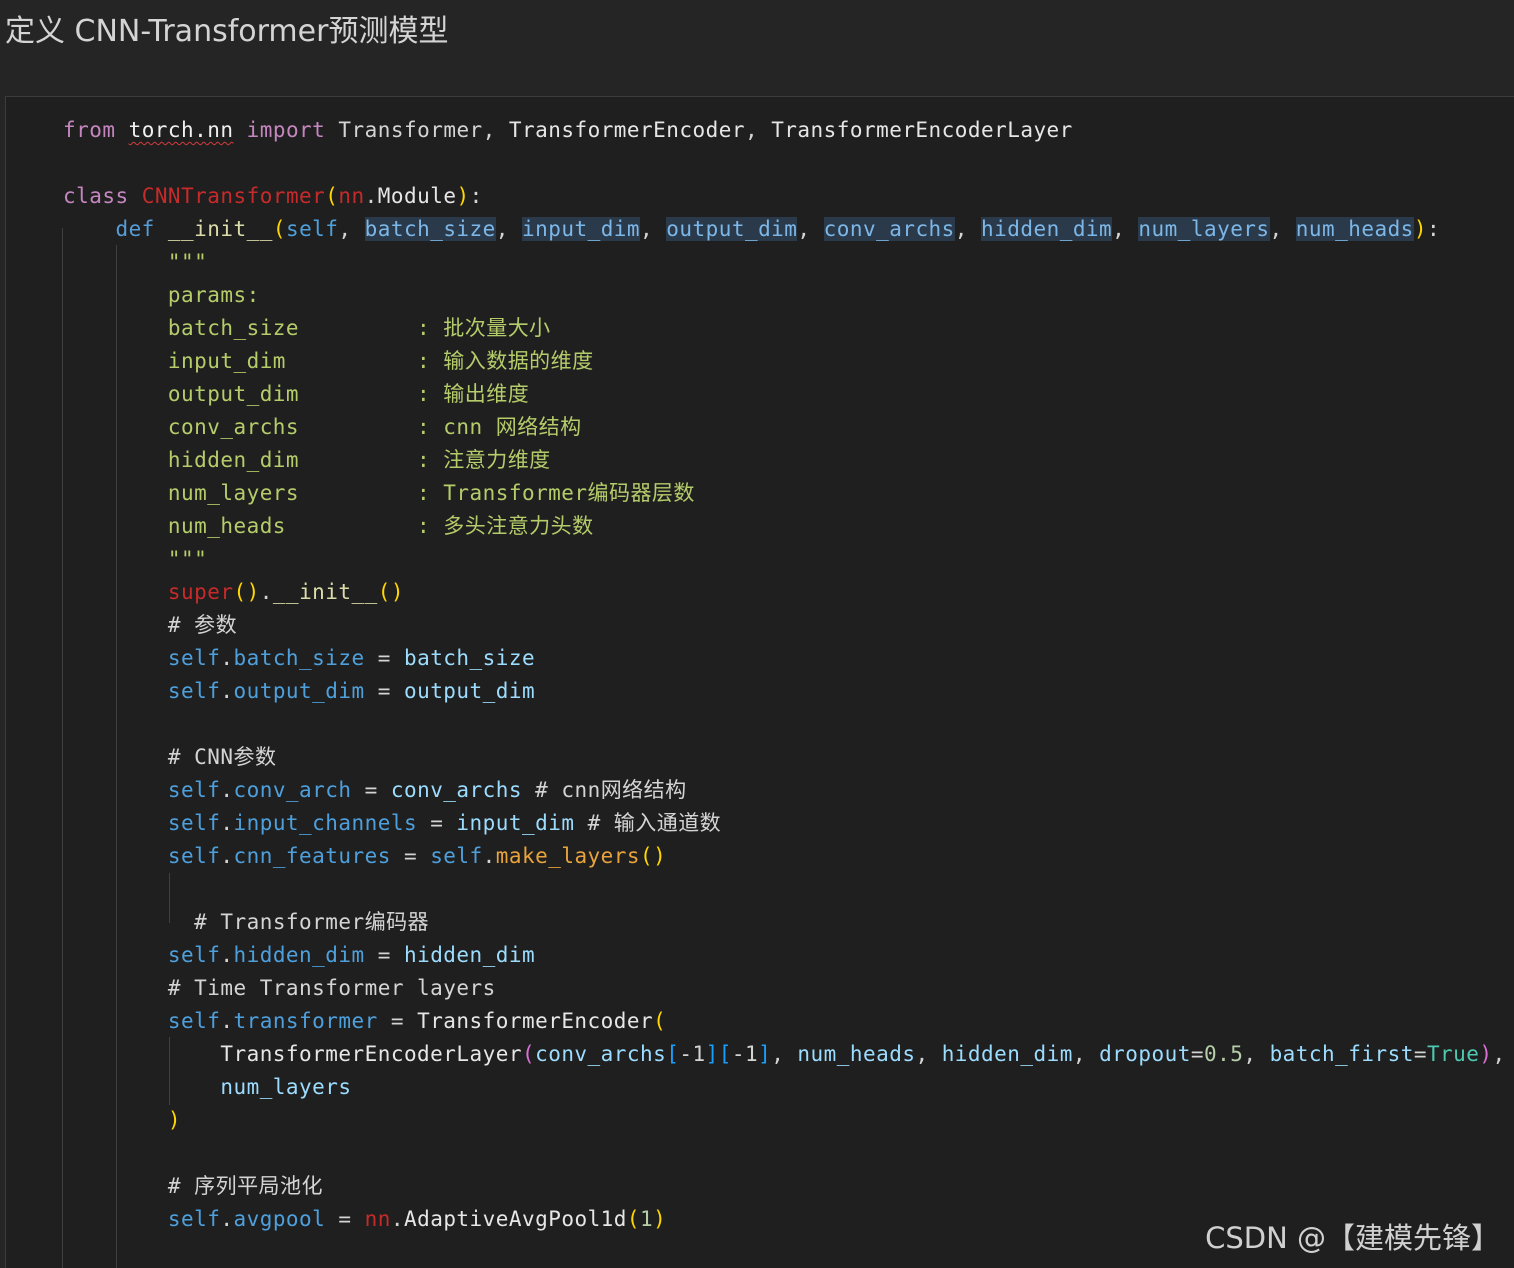 Image resolution: width=1514 pixels, height=1268 pixels. Describe the element at coordinates (423, 130) in the screenshot. I see `code-token: Transformer,` at that location.